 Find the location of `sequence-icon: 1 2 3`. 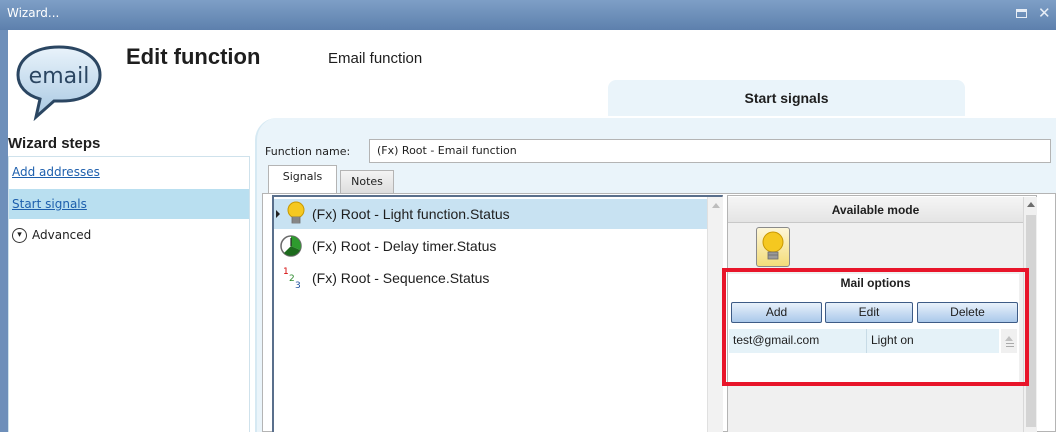

sequence-icon: 1 2 3 is located at coordinates (293, 278).